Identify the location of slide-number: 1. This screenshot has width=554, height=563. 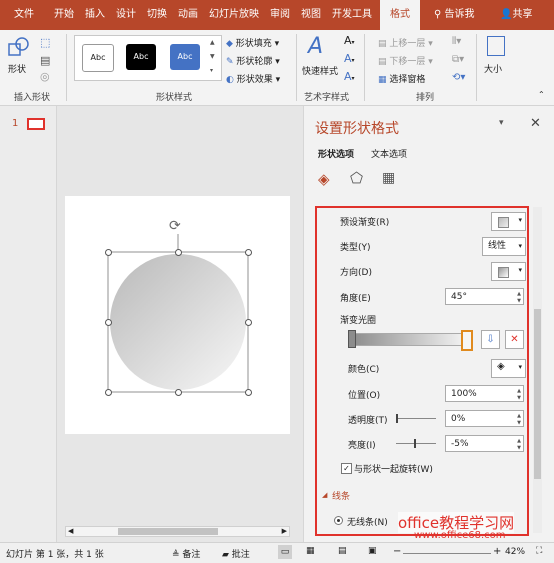
(15, 123).